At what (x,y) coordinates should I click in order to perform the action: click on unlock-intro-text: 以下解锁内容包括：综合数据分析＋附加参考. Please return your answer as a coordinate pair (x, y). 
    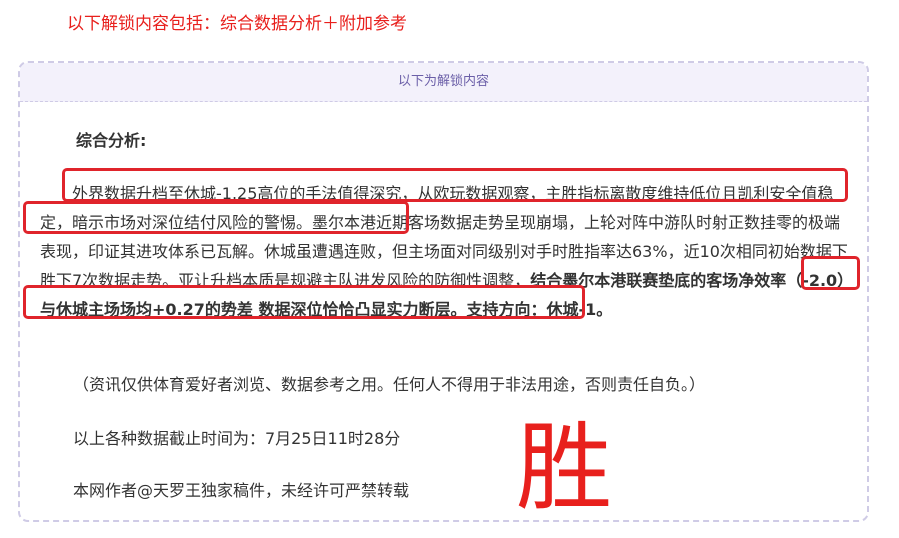
    Looking at the image, I should click on (237, 24).